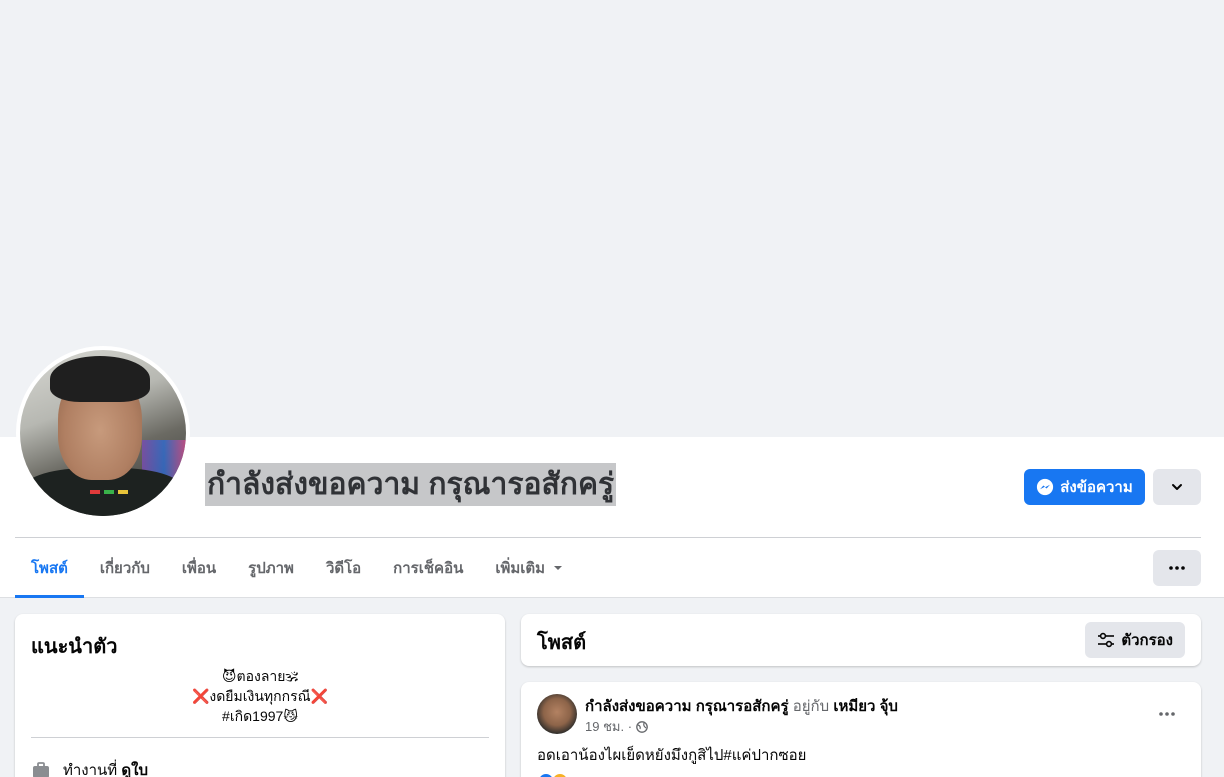  I want to click on avatar-hair, so click(100, 379).